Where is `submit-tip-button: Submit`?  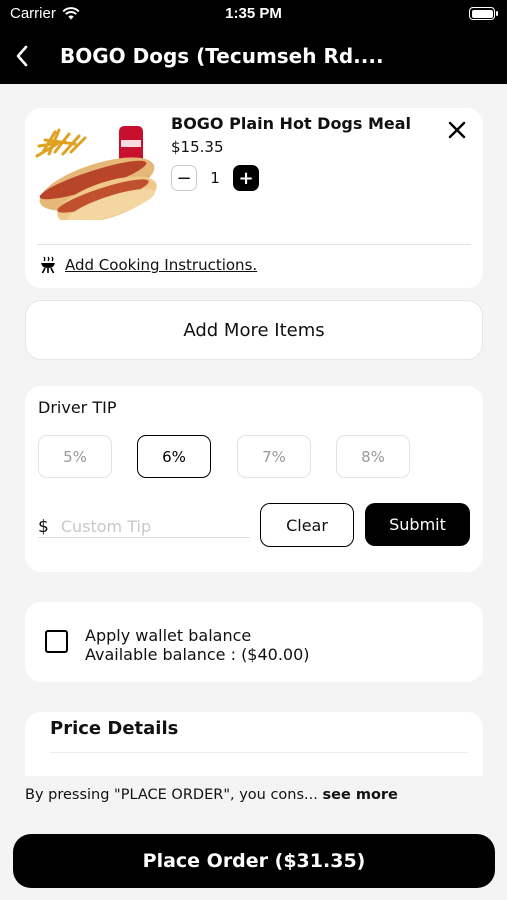
submit-tip-button: Submit is located at coordinates (417, 524).